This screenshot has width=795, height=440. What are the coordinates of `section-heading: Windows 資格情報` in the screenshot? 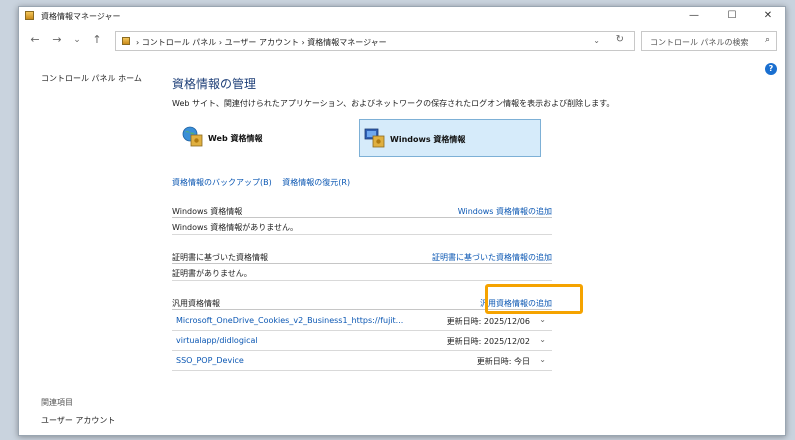 It's located at (207, 211).